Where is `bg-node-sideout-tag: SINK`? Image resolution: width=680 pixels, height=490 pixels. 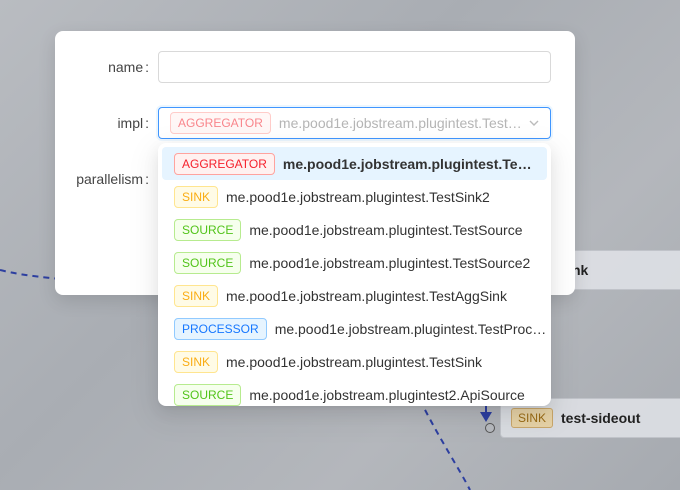
bg-node-sideout-tag: SINK is located at coordinates (532, 418).